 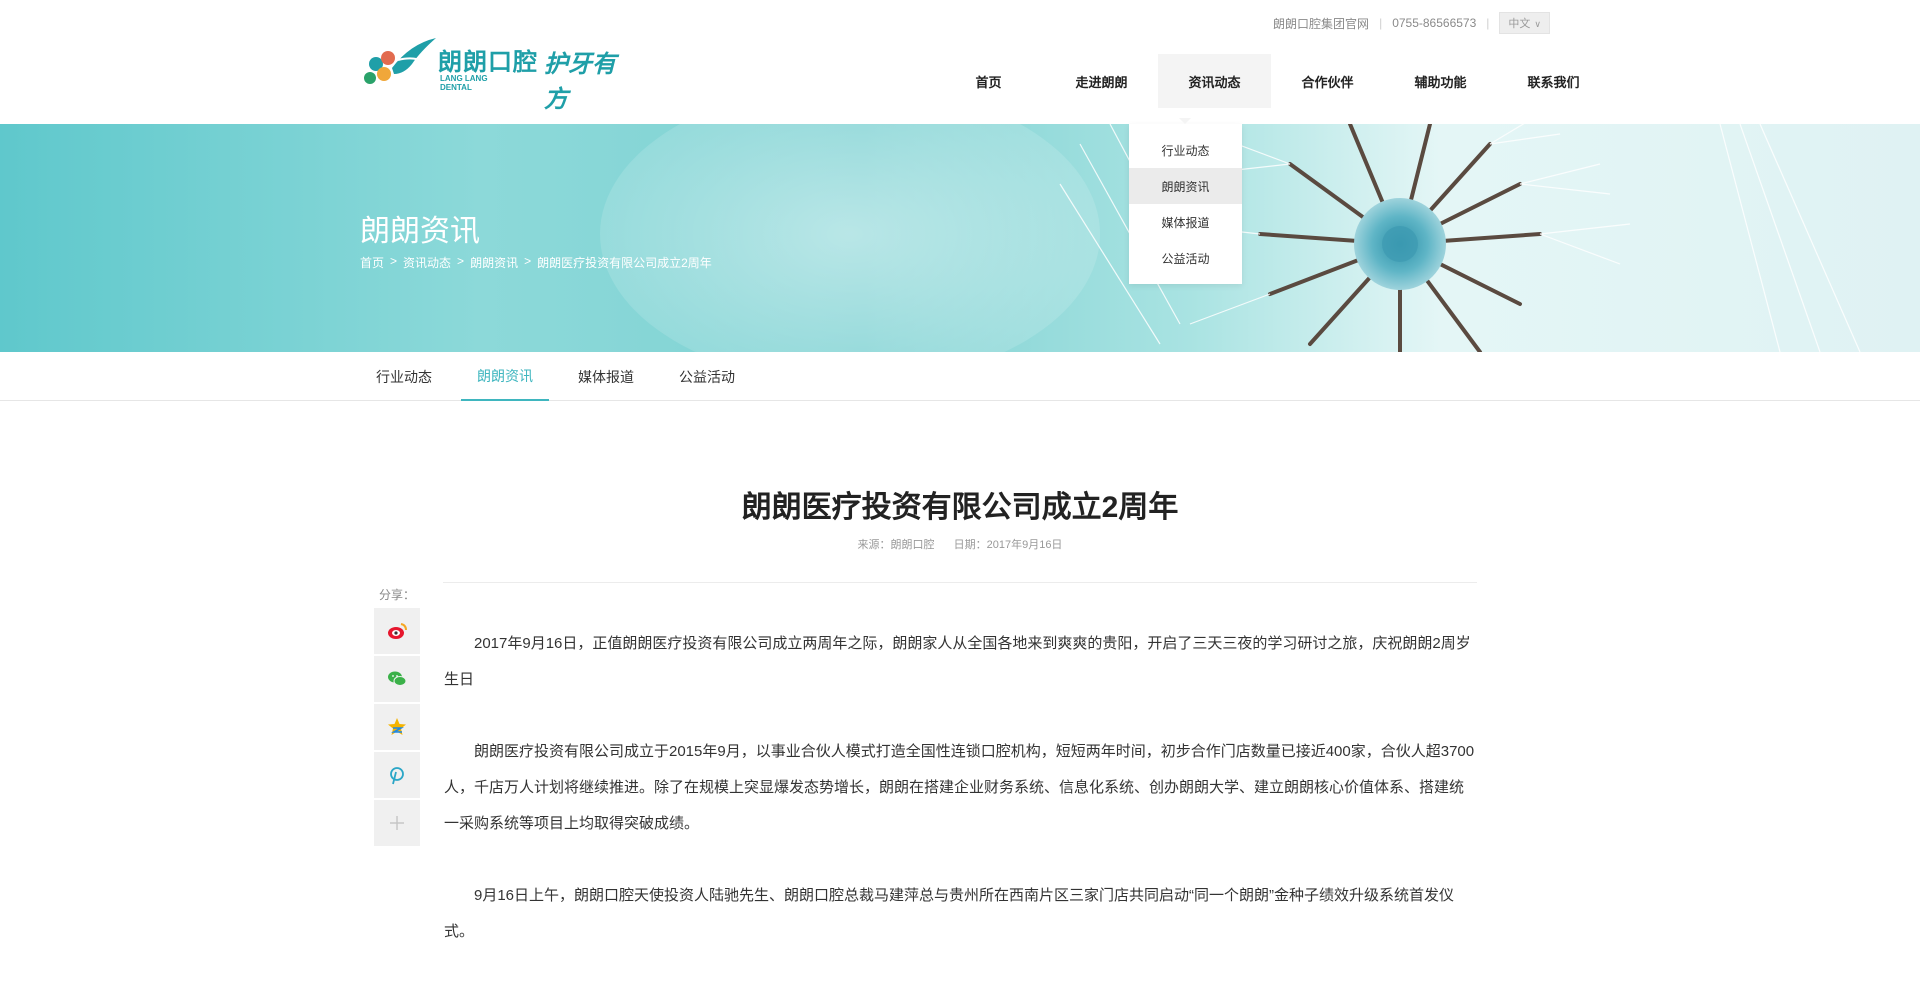 I want to click on breadcrumb-home: 首页, so click(x=372, y=262).